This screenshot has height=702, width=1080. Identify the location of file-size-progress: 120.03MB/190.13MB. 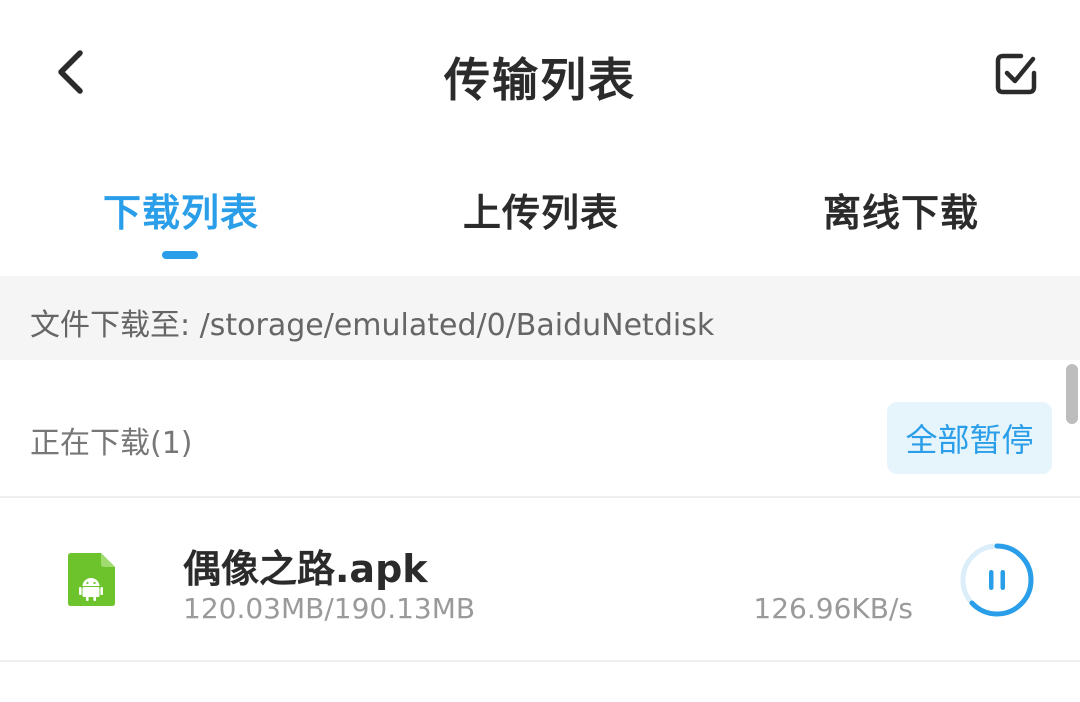
(329, 608).